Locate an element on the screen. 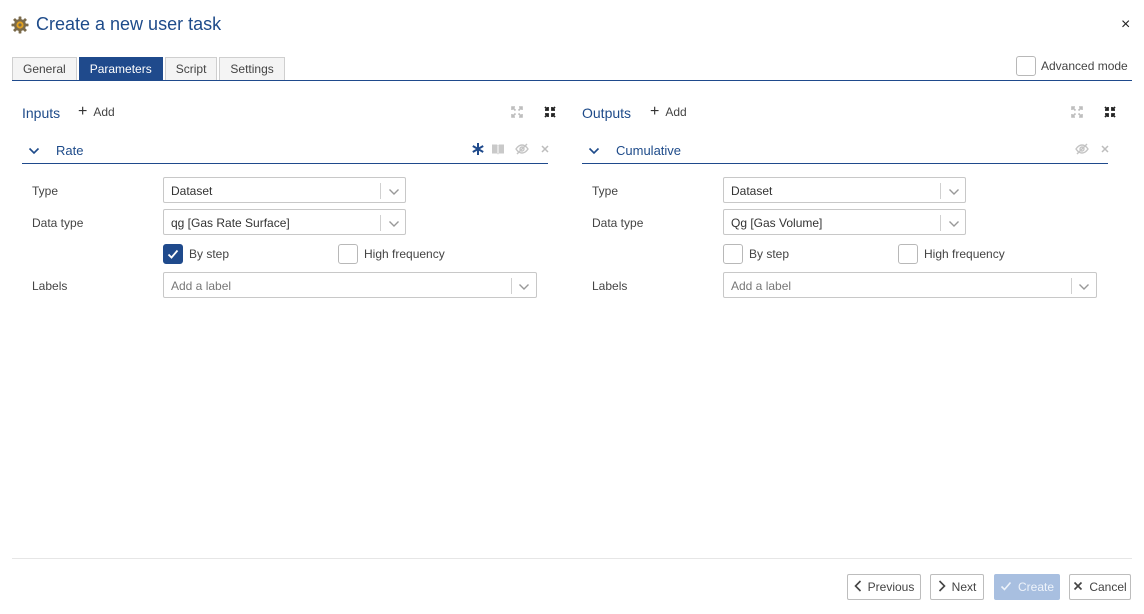 This screenshot has width=1144, height=614. outputs-header: Outputs + Add is located at coordinates (850, 113).